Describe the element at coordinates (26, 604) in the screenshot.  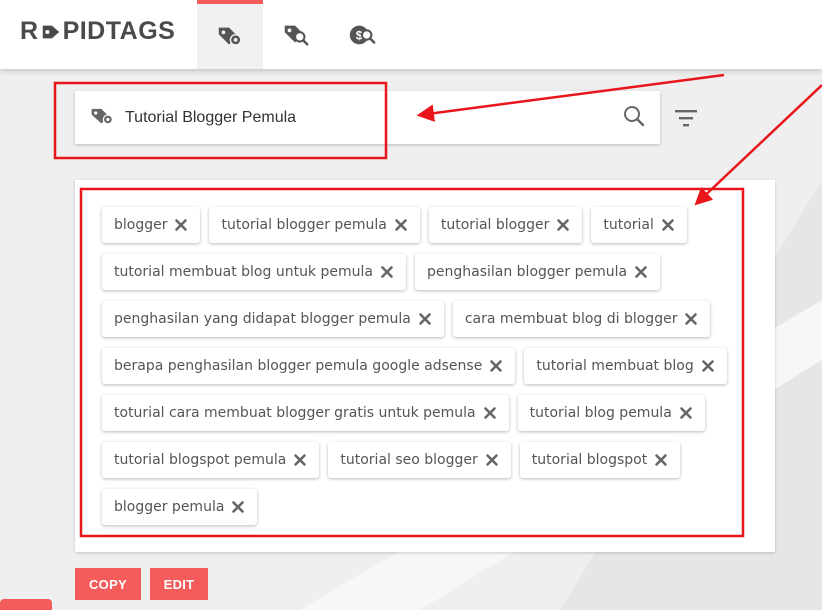
I see `floating-tab` at that location.